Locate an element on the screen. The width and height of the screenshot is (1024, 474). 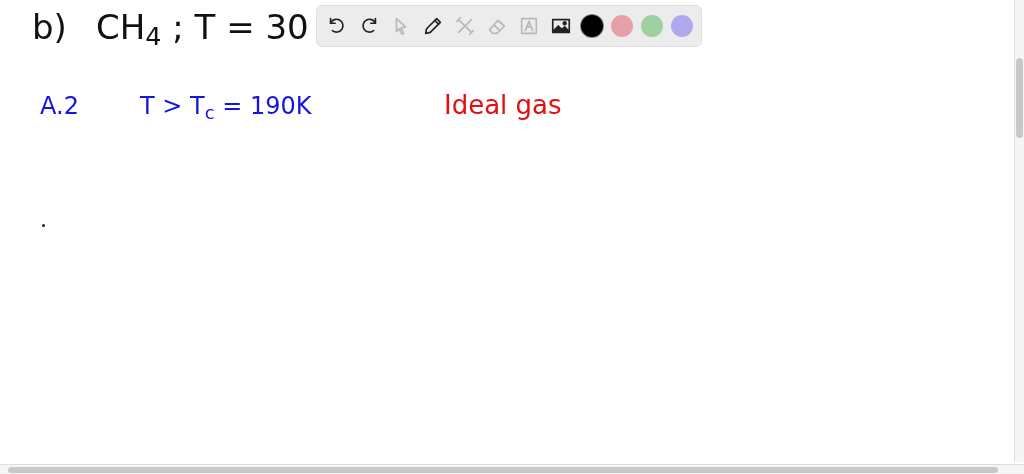
question-label: b) is located at coordinates (49, 27).